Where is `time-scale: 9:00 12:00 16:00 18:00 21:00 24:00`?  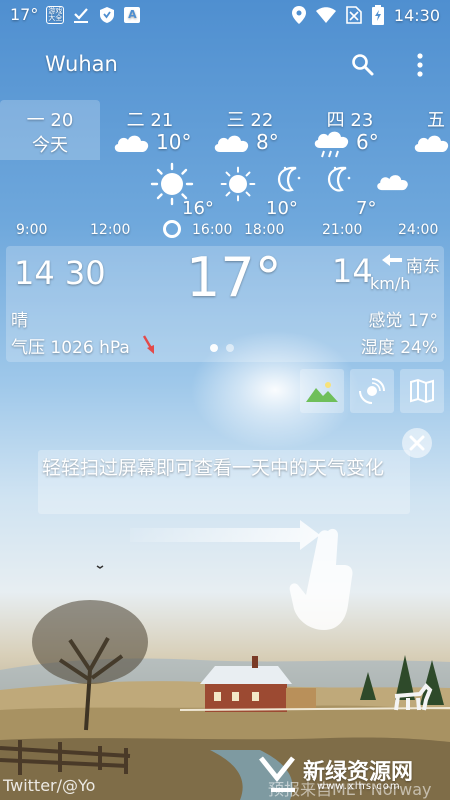
time-scale: 9:00 12:00 16:00 18:00 21:00 24:00 is located at coordinates (225, 230).